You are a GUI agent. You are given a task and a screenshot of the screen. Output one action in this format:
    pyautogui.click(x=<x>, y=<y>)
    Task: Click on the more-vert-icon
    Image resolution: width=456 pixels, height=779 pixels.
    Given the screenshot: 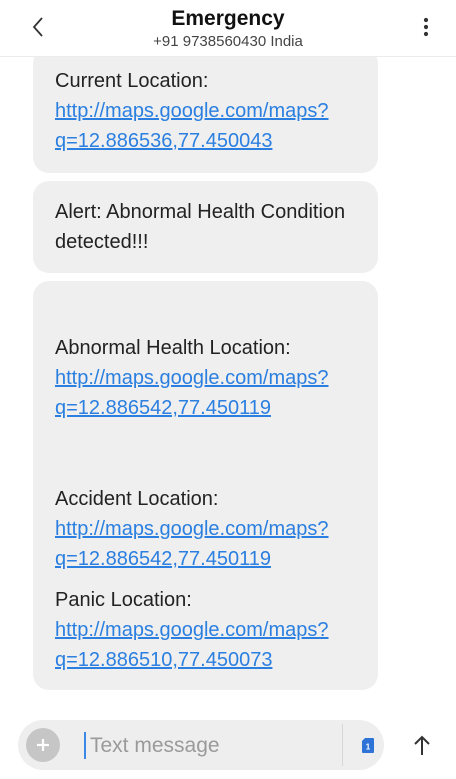 What is the action you would take?
    pyautogui.click(x=426, y=27)
    